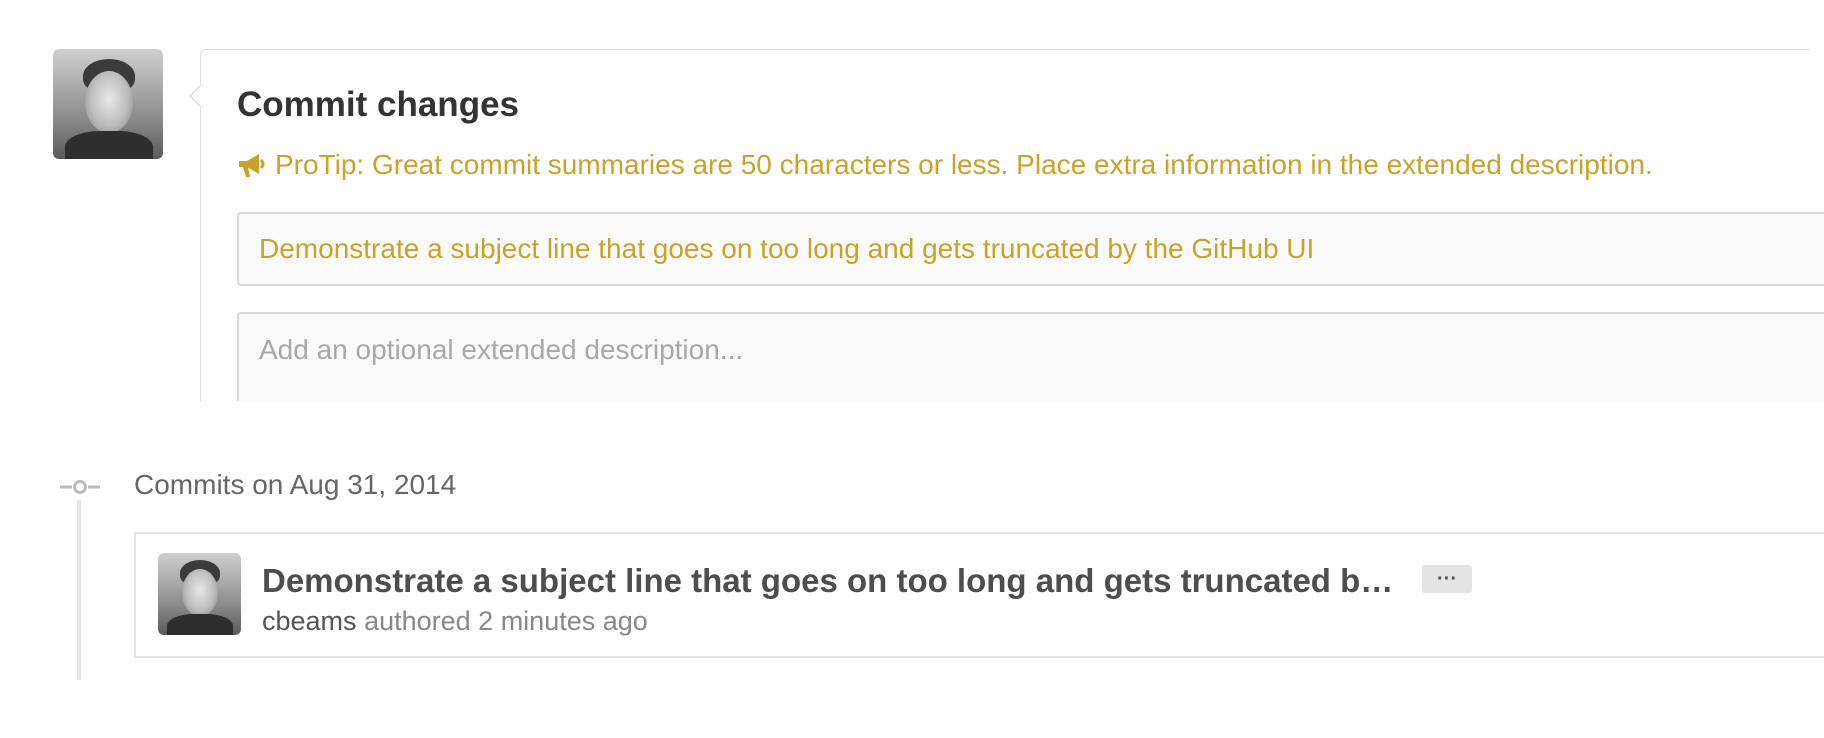  What do you see at coordinates (563, 621) in the screenshot?
I see `commit-time: 2 minutes ago` at bounding box center [563, 621].